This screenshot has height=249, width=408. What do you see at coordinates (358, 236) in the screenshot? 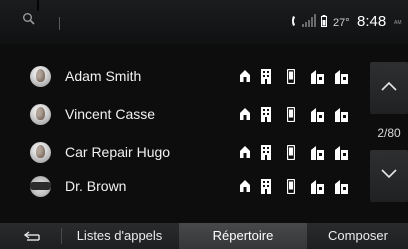
I see `tab-compose: Composer` at bounding box center [358, 236].